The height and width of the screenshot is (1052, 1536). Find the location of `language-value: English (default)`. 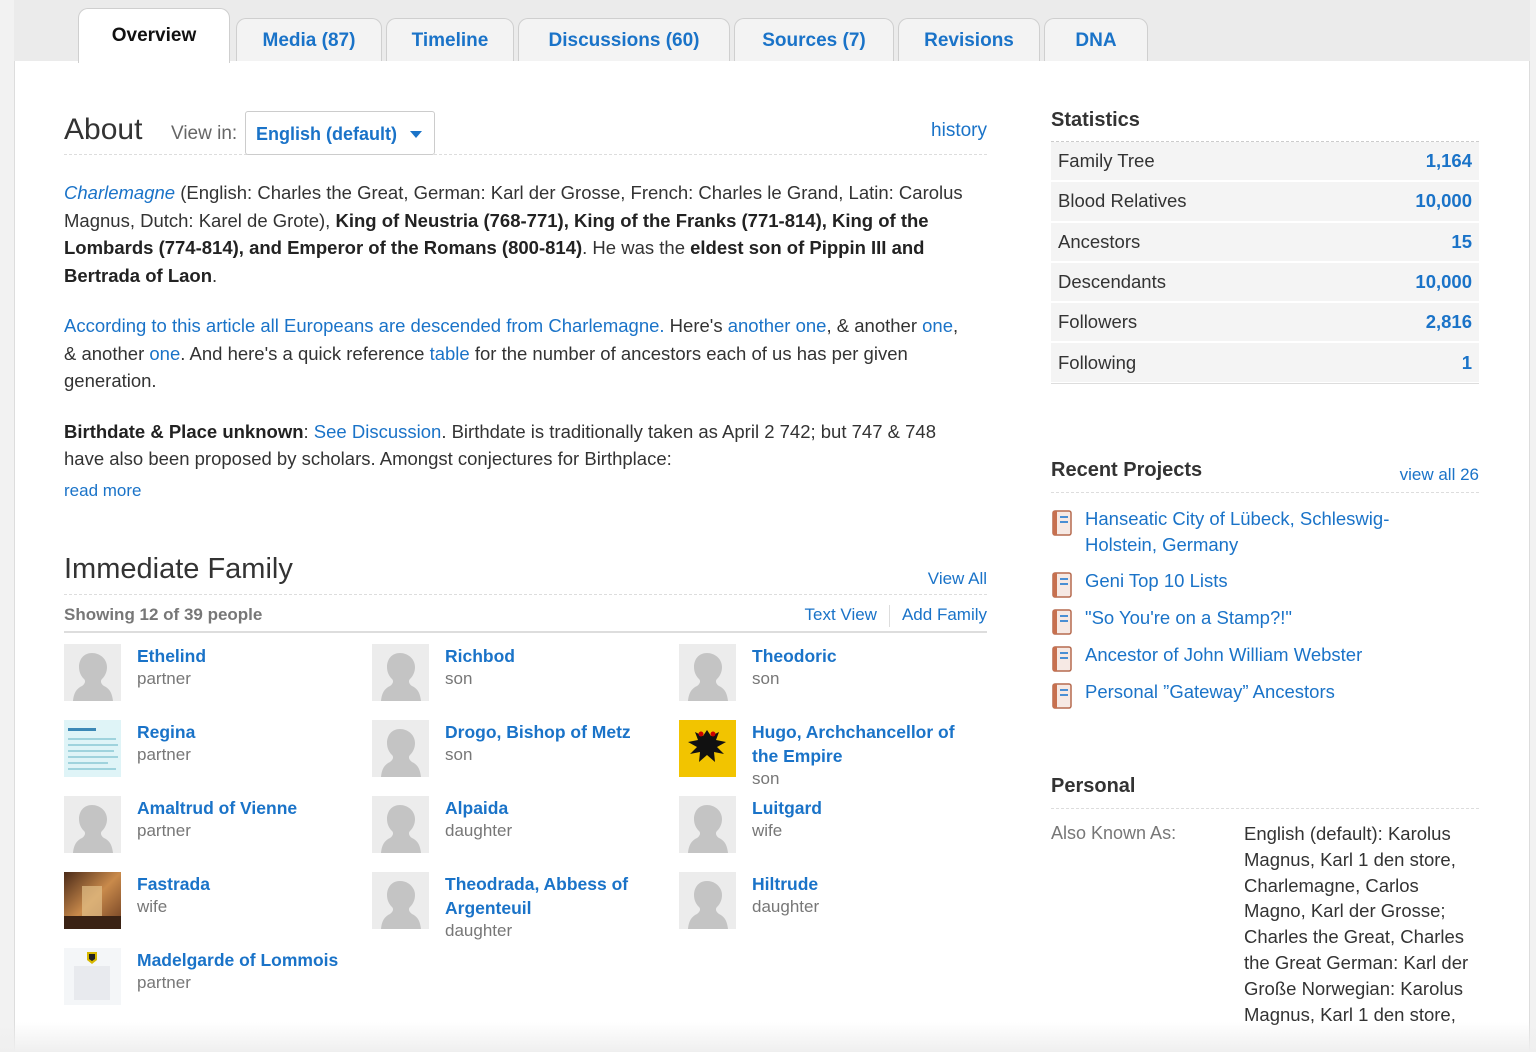

language-value: English (default) is located at coordinates (326, 134).